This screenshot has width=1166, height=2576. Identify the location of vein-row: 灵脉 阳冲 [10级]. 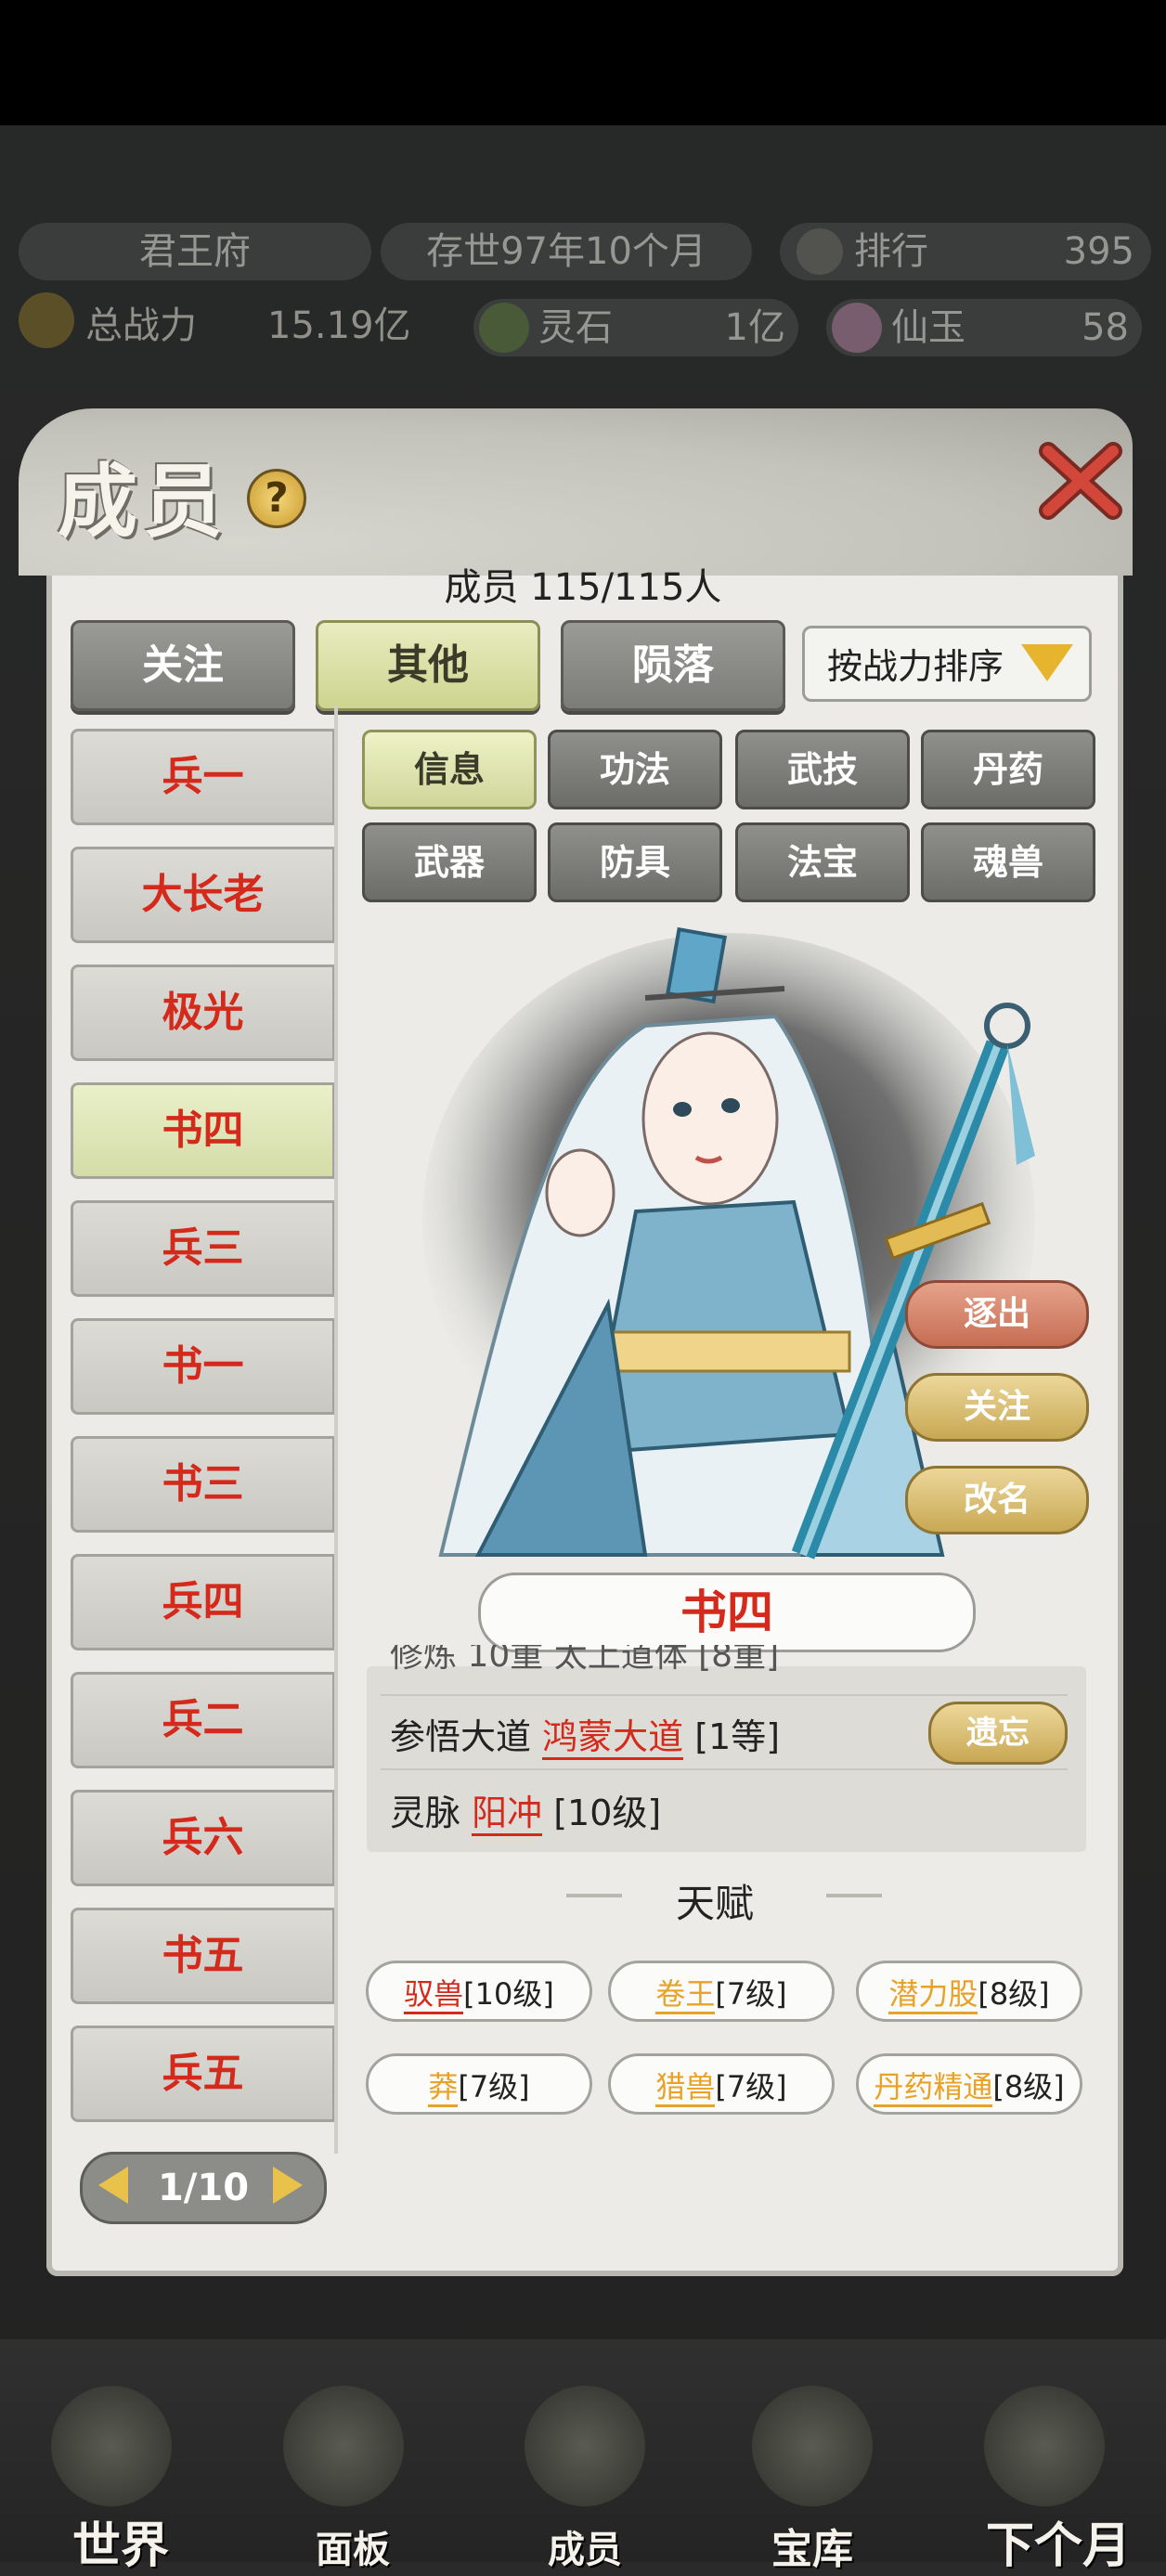
(526, 1810).